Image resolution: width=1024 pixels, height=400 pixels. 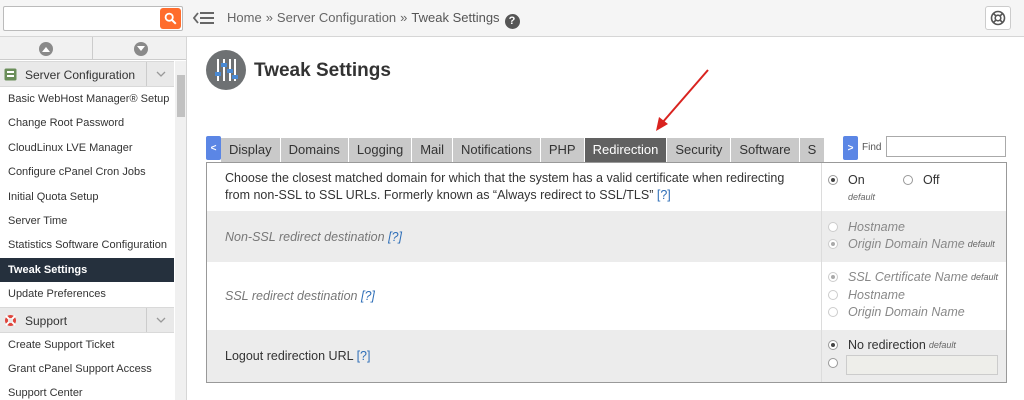 What do you see at coordinates (833, 345) in the screenshot?
I see `radio-no-redirection` at bounding box center [833, 345].